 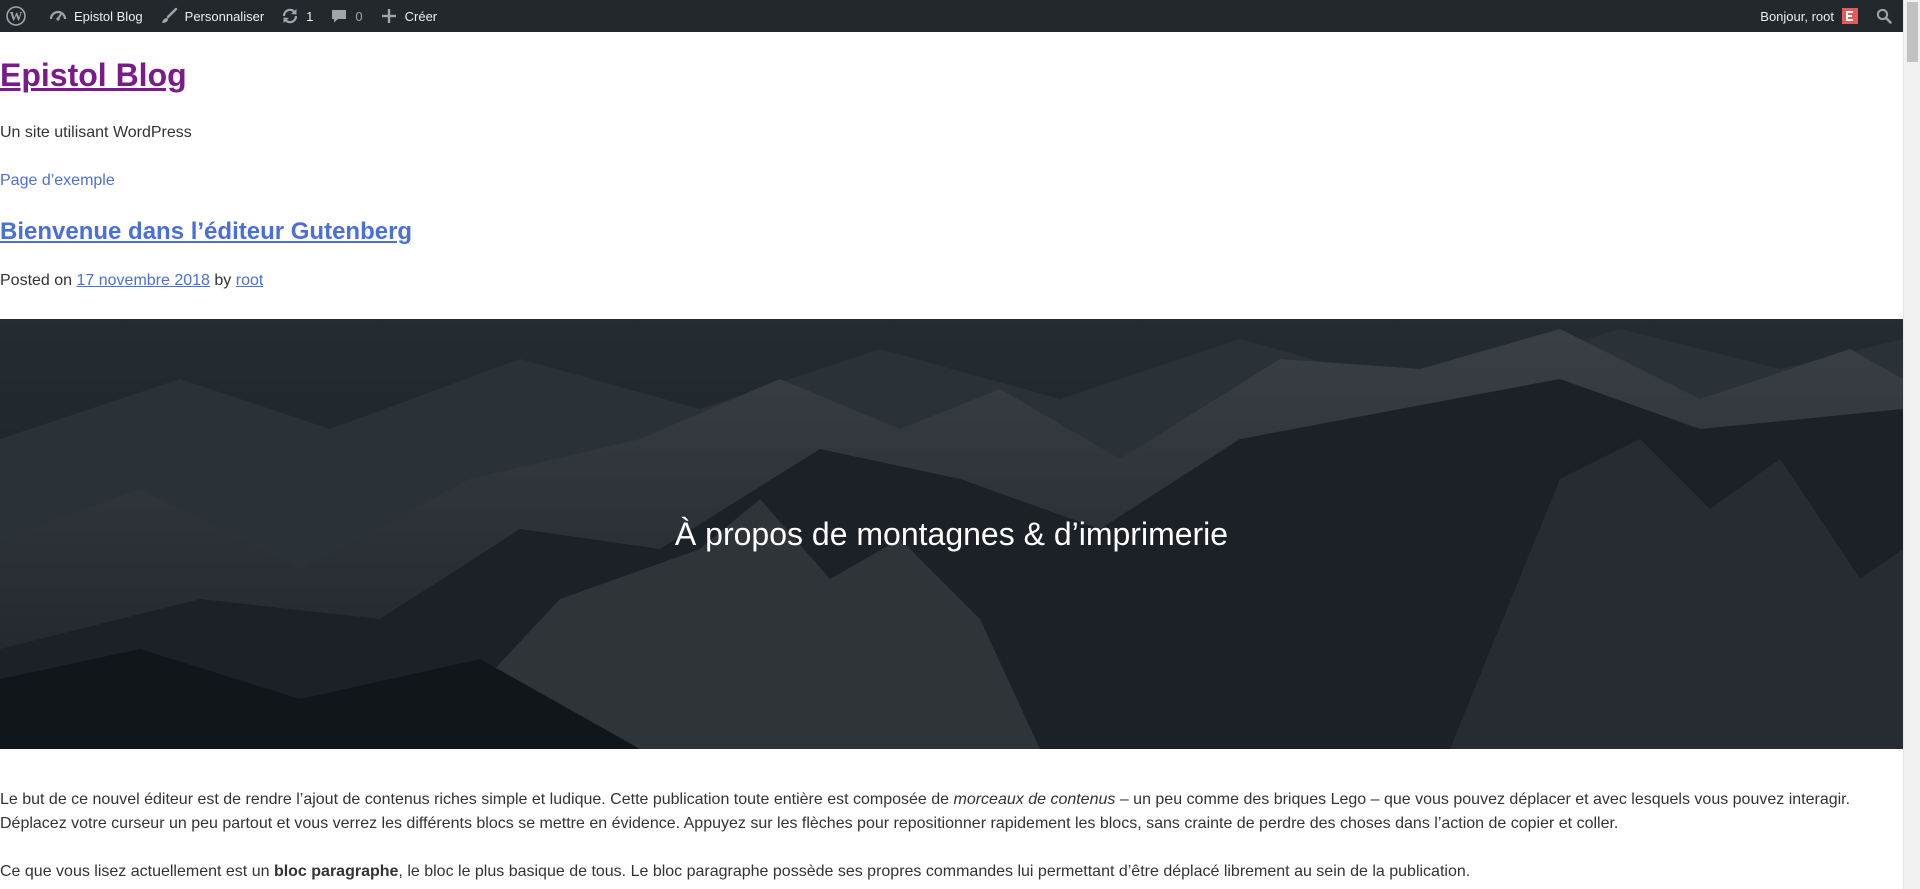 I want to click on comments-count: 0, so click(x=359, y=16).